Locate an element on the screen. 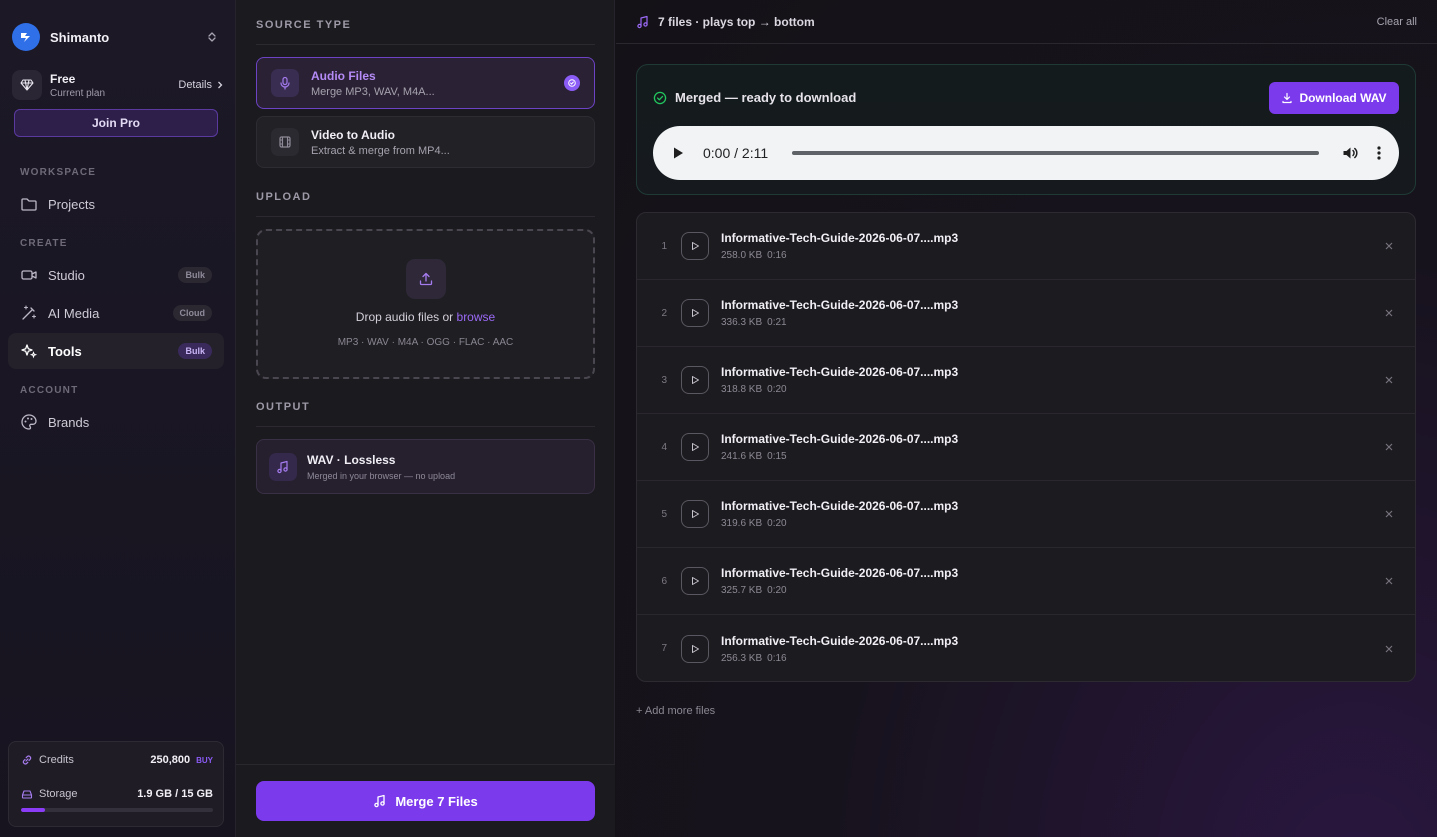  merge-files-button: Merge 7 Files is located at coordinates (425, 801).